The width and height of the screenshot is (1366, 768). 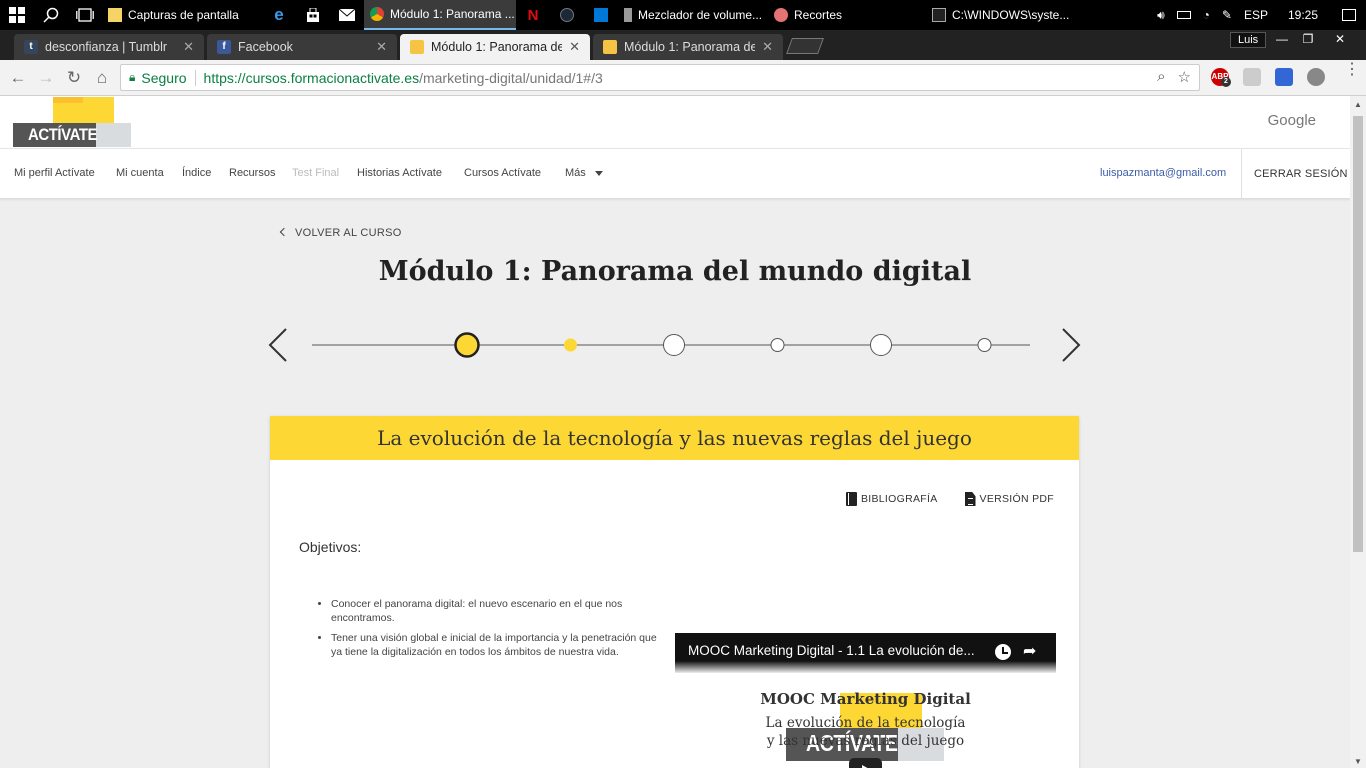 What do you see at coordinates (1071, 345) in the screenshot?
I see `next-arrow-icon` at bounding box center [1071, 345].